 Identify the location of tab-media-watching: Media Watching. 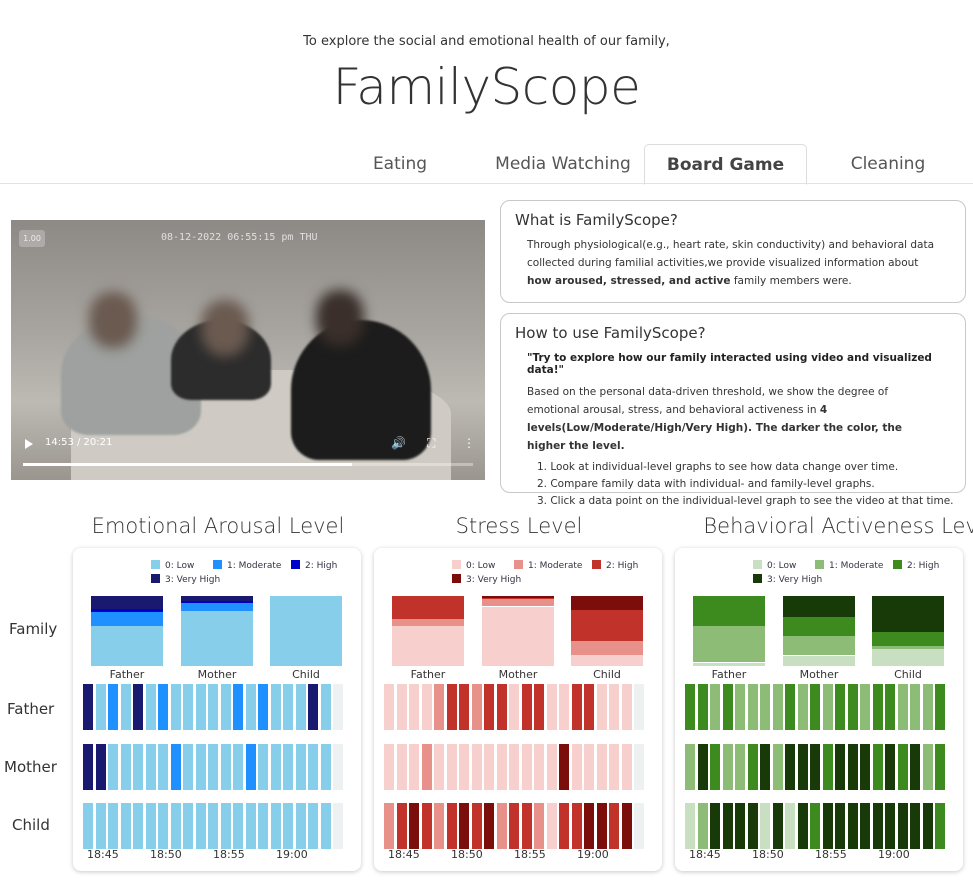
(563, 164).